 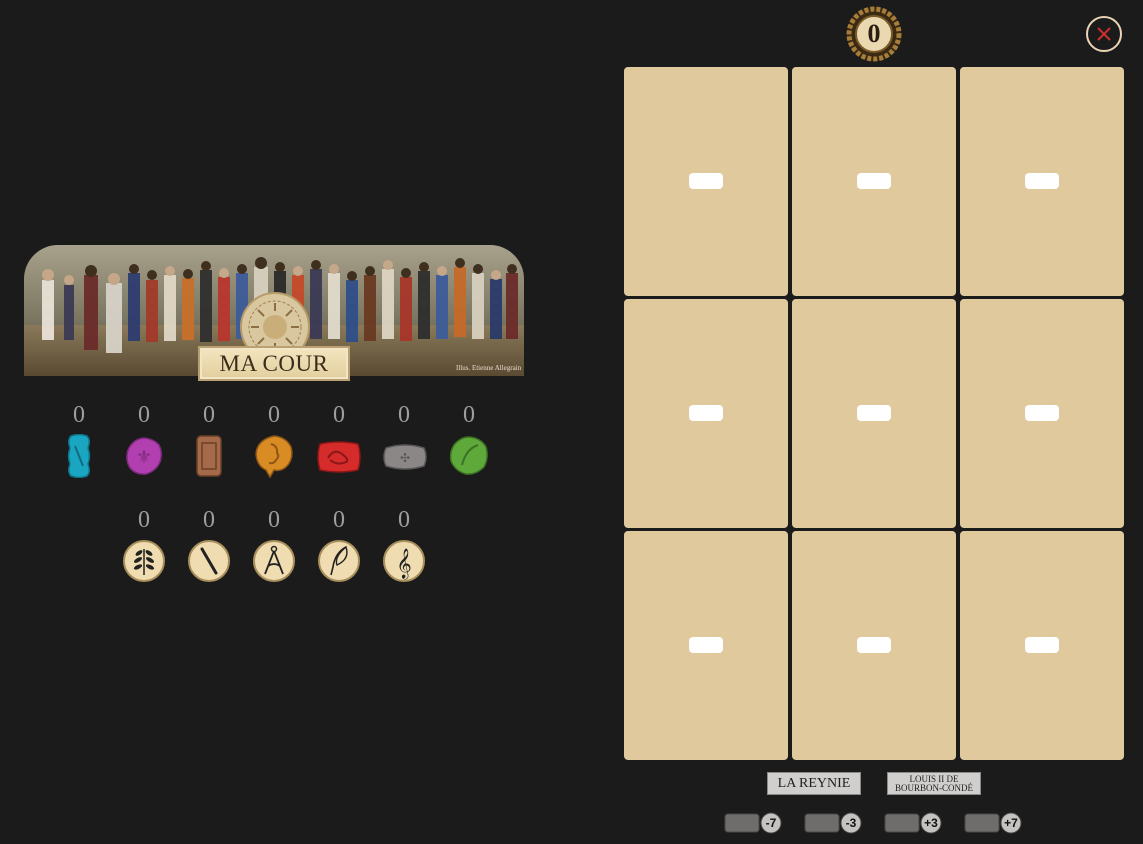 I want to click on skill-count-clef: 0, so click(x=404, y=520).